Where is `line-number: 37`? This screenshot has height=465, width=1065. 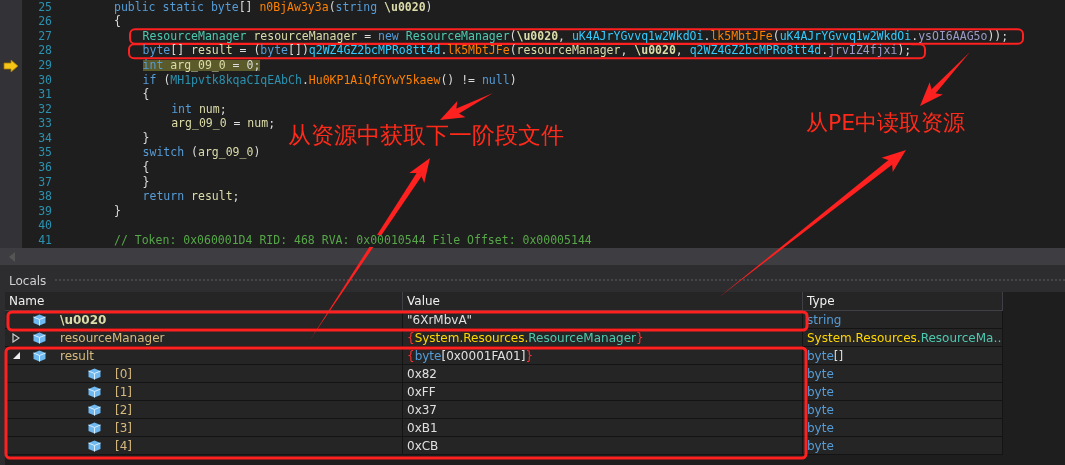
line-number: 37 is located at coordinates (44, 182).